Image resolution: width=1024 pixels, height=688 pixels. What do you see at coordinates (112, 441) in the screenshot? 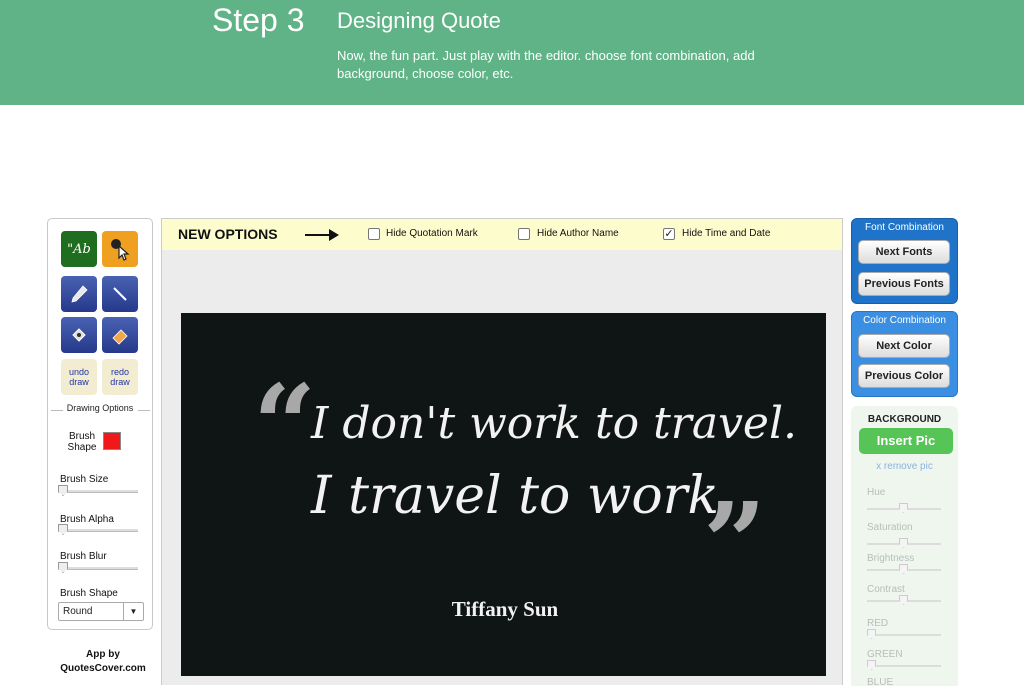
I see `brush-color-swatch` at bounding box center [112, 441].